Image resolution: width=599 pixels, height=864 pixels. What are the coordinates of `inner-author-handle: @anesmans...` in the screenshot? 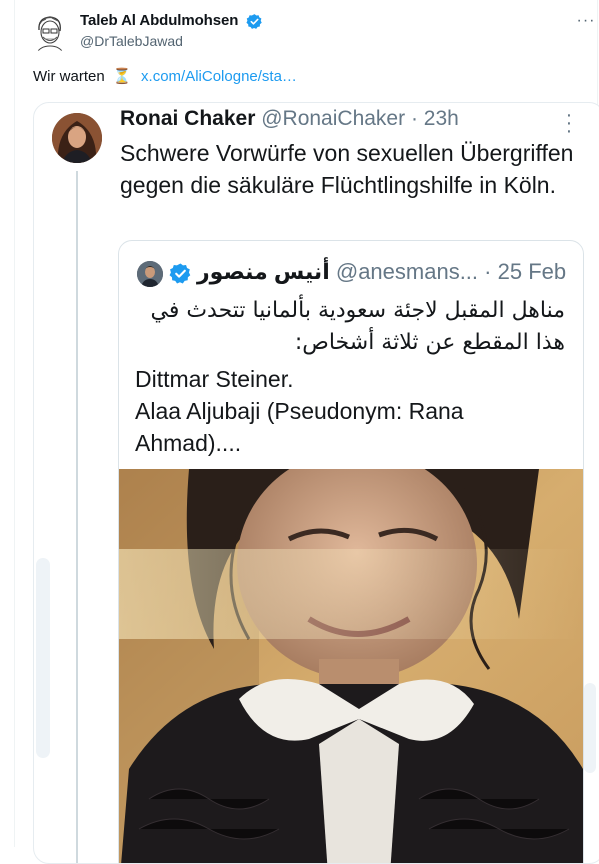 It's located at (407, 271).